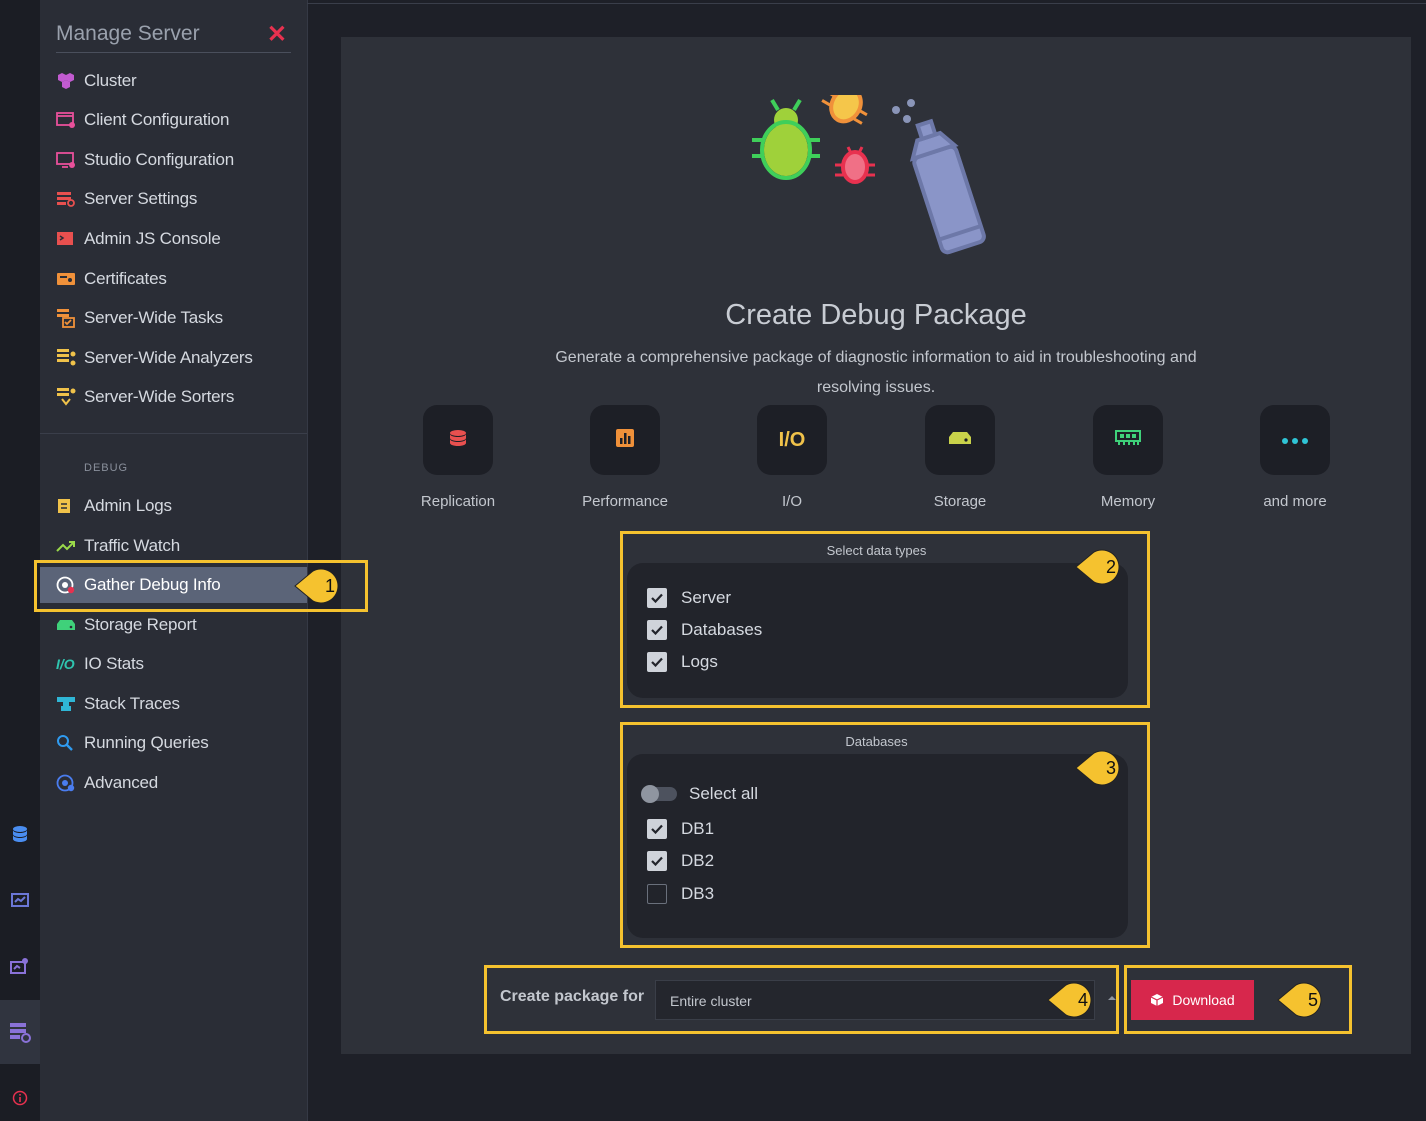 The width and height of the screenshot is (1426, 1121). Describe the element at coordinates (70, 279) in the screenshot. I see `certificates-icon` at that location.